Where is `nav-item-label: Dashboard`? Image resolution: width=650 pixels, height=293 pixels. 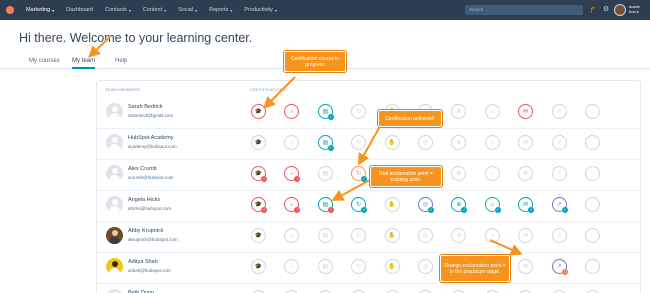 nav-item-label: Dashboard is located at coordinates (80, 10).